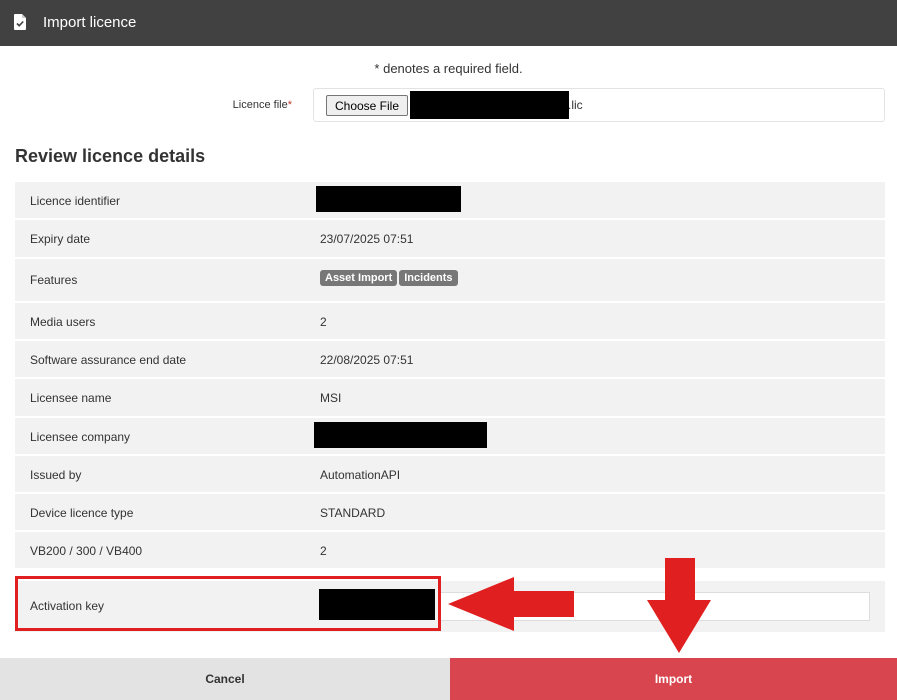 The image size is (897, 700). What do you see at coordinates (228, 603) in the screenshot?
I see `highlight-annotation-box` at bounding box center [228, 603].